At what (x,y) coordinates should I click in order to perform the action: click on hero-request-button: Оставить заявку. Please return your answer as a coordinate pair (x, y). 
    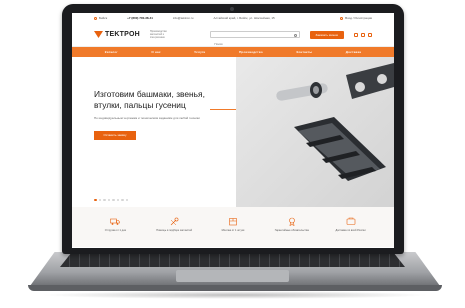
    Looking at the image, I should click on (115, 135).